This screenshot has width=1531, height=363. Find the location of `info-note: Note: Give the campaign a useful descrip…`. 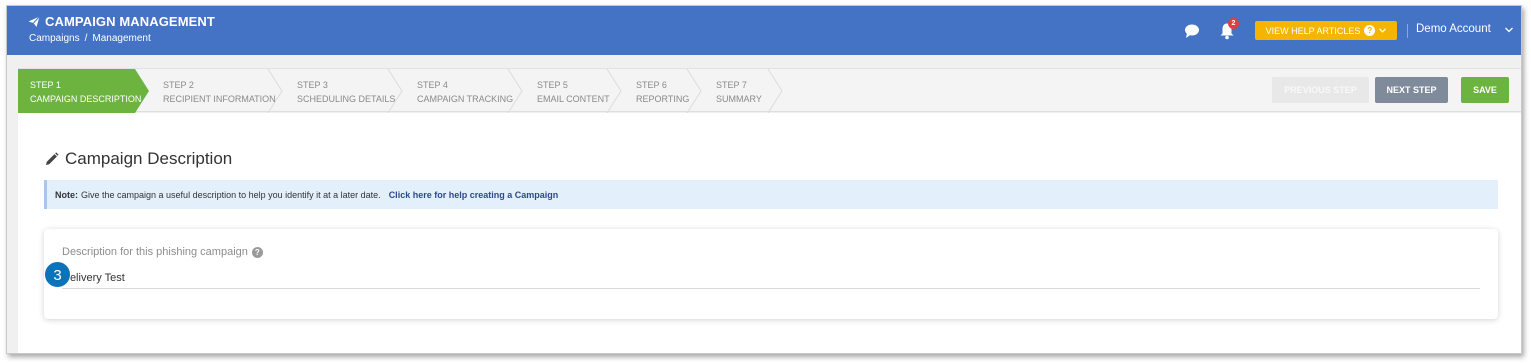

info-note: Note: Give the campaign a useful descrip… is located at coordinates (771, 194).